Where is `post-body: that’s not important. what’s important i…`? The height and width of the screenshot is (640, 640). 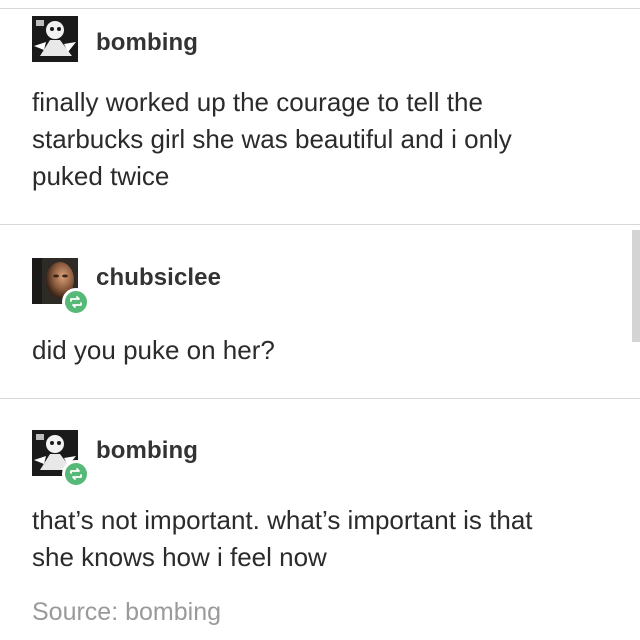
post-body: that’s not important. what’s important i… is located at coordinates (282, 538).